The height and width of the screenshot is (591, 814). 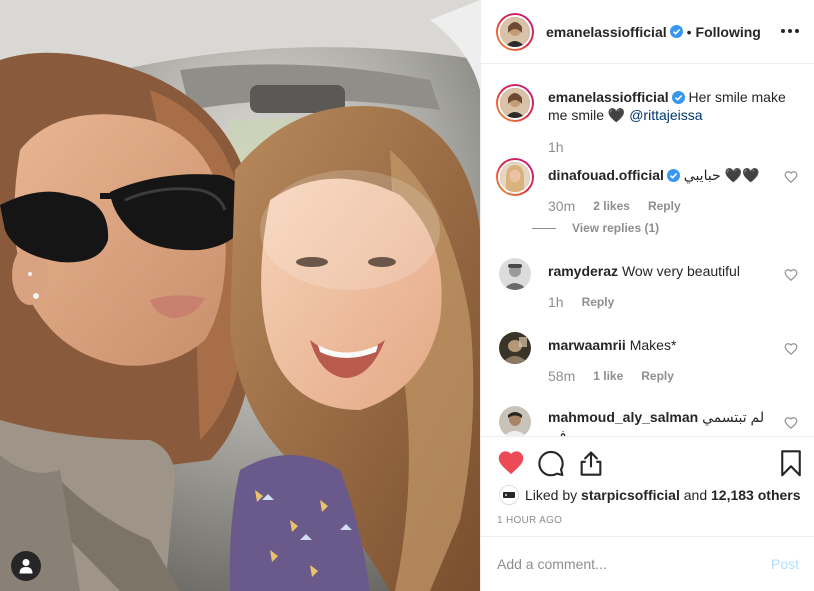 I want to click on comment-text: mahmoud_aly_salman لم تبتسمي في ", so click(x=663, y=422).